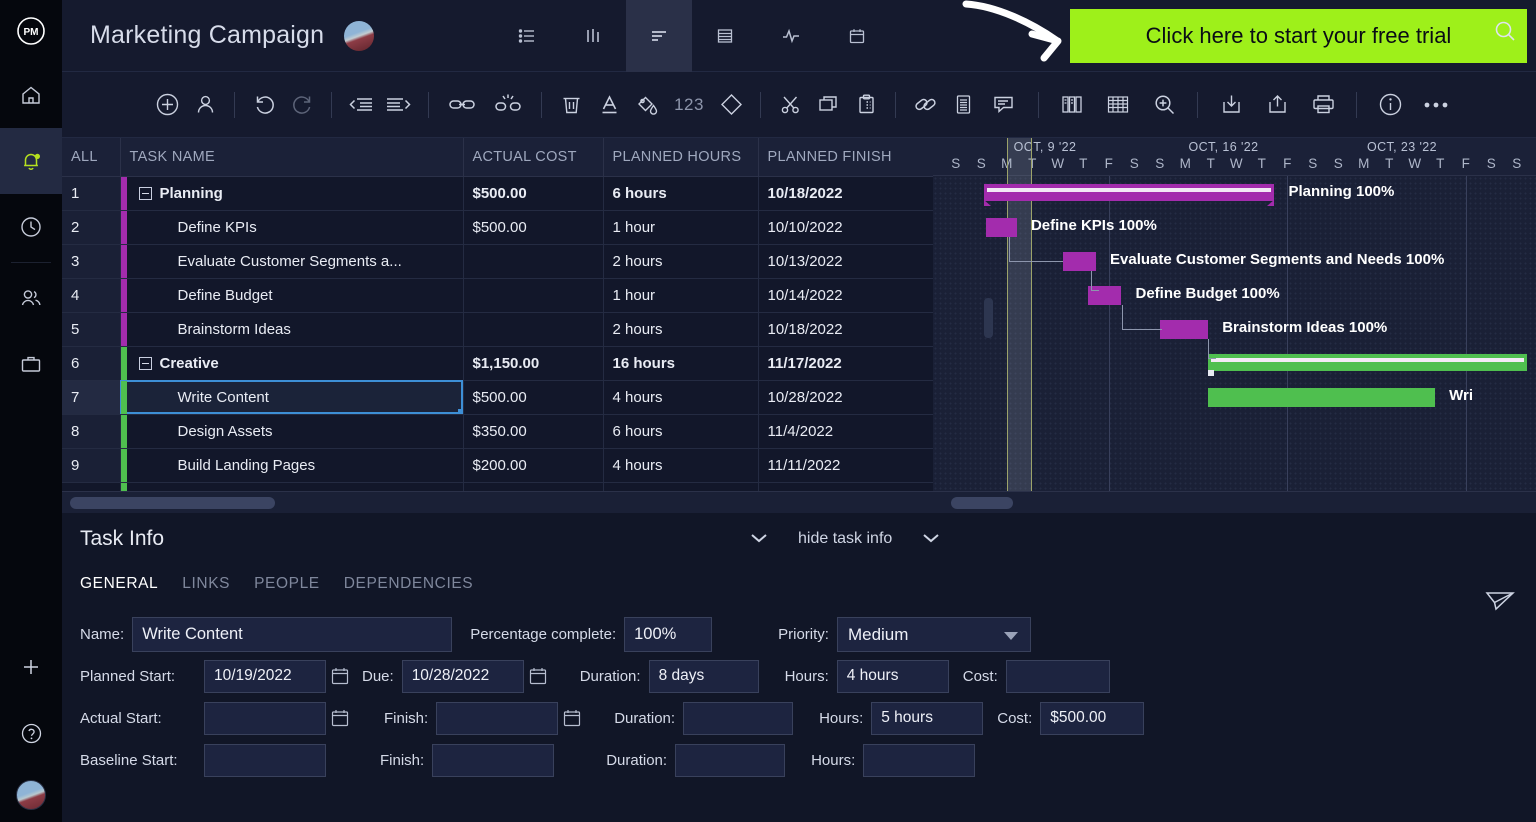 Image resolution: width=1536 pixels, height=822 pixels. I want to click on sidebar-item-timesheets, so click(31, 227).